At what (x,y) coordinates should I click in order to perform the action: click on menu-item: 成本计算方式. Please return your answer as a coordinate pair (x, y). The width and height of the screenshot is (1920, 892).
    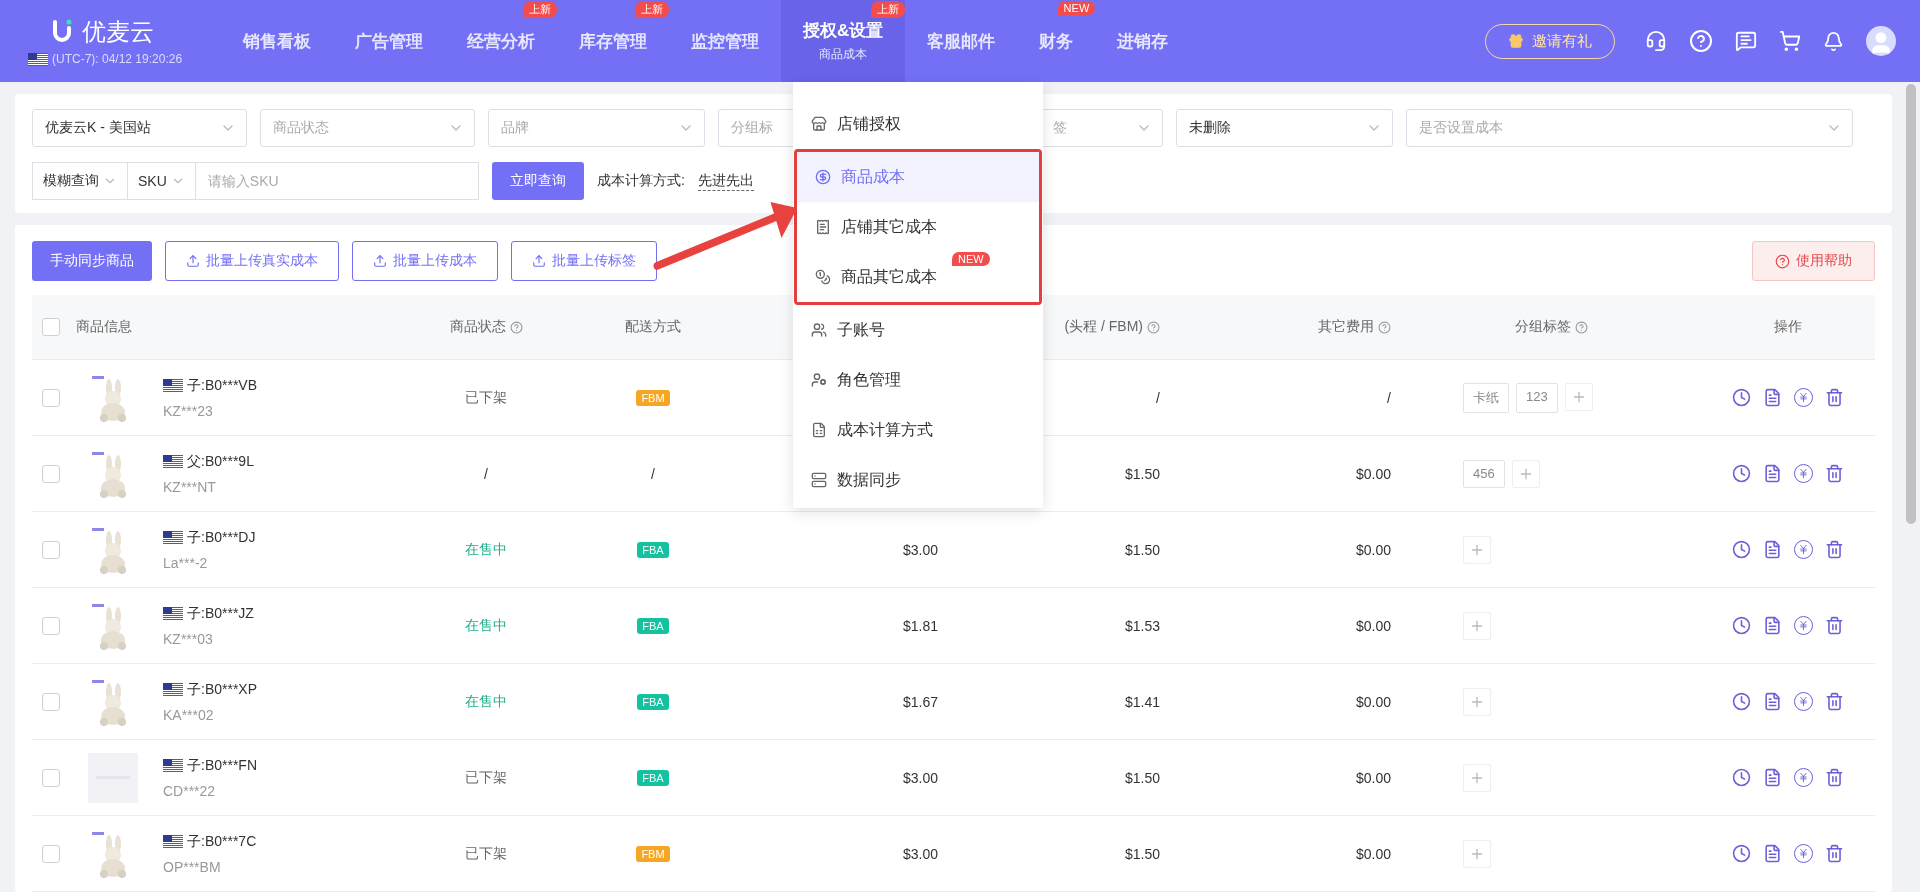
    Looking at the image, I should click on (918, 430).